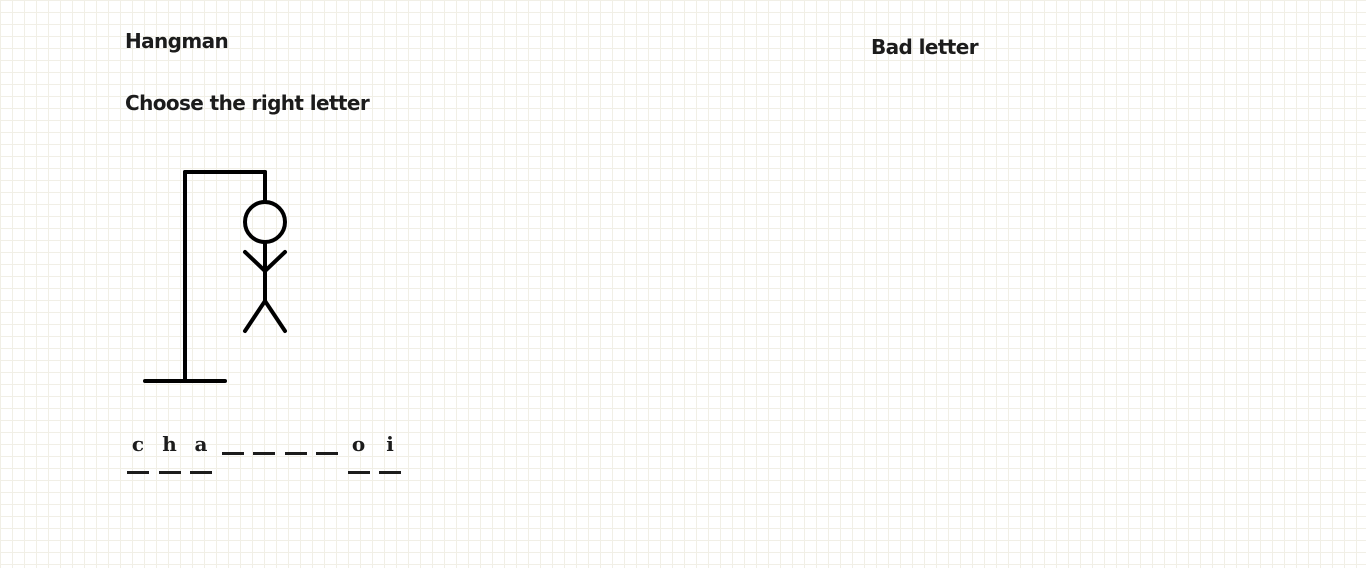 The width and height of the screenshot is (1366, 568). I want to click on letter-slot: o, so click(358, 451).